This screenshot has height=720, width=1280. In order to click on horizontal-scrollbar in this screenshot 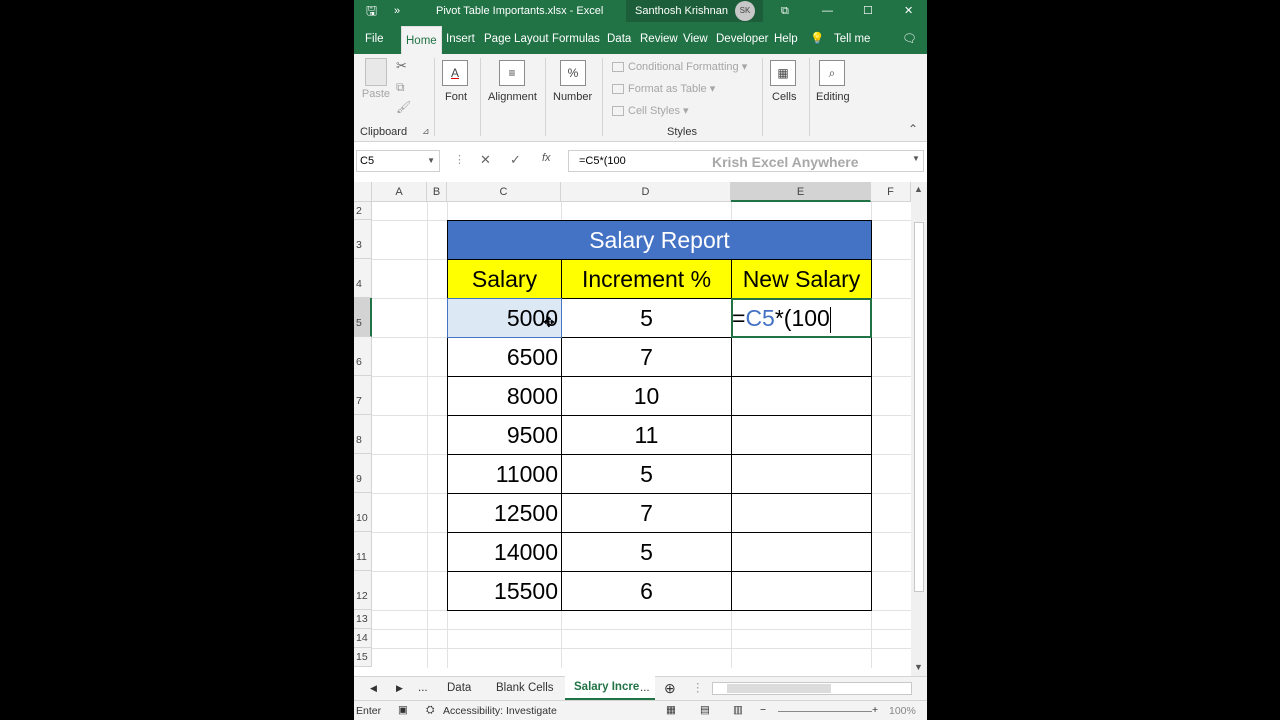, I will do `click(812, 688)`.